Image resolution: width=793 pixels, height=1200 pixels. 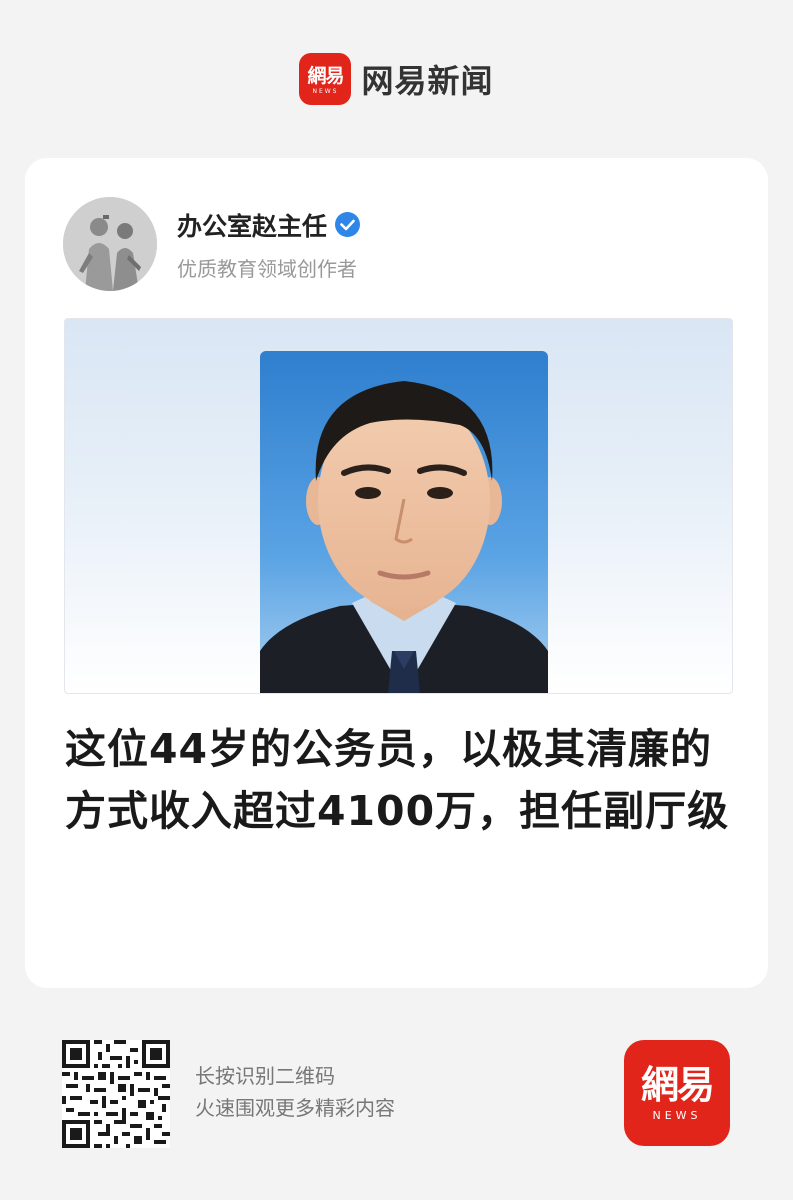 I want to click on qr-instructions: 长按识别二维码 火速围观更多精彩内容, so click(x=295, y=1092).